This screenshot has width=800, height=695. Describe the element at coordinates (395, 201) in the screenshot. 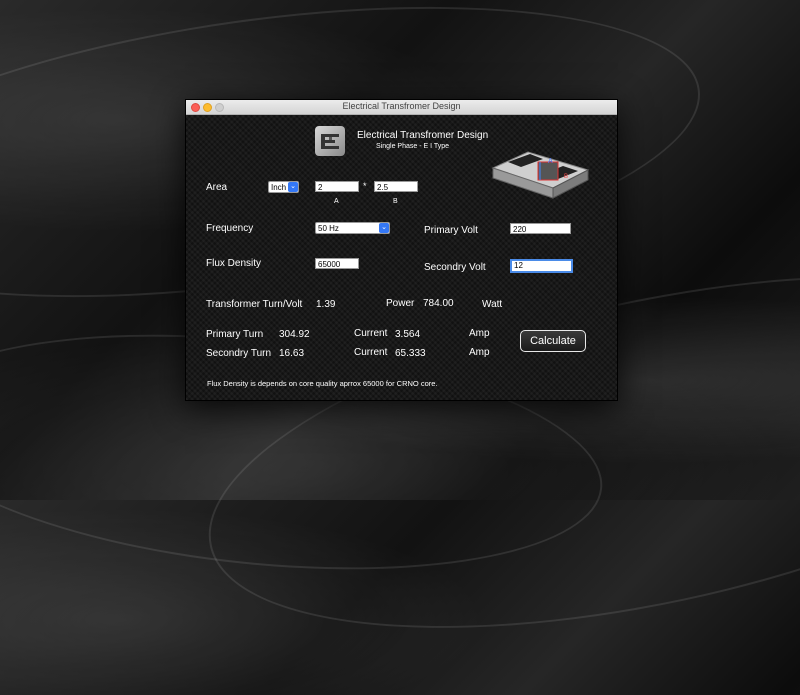

I see `area-b-caption: B` at that location.